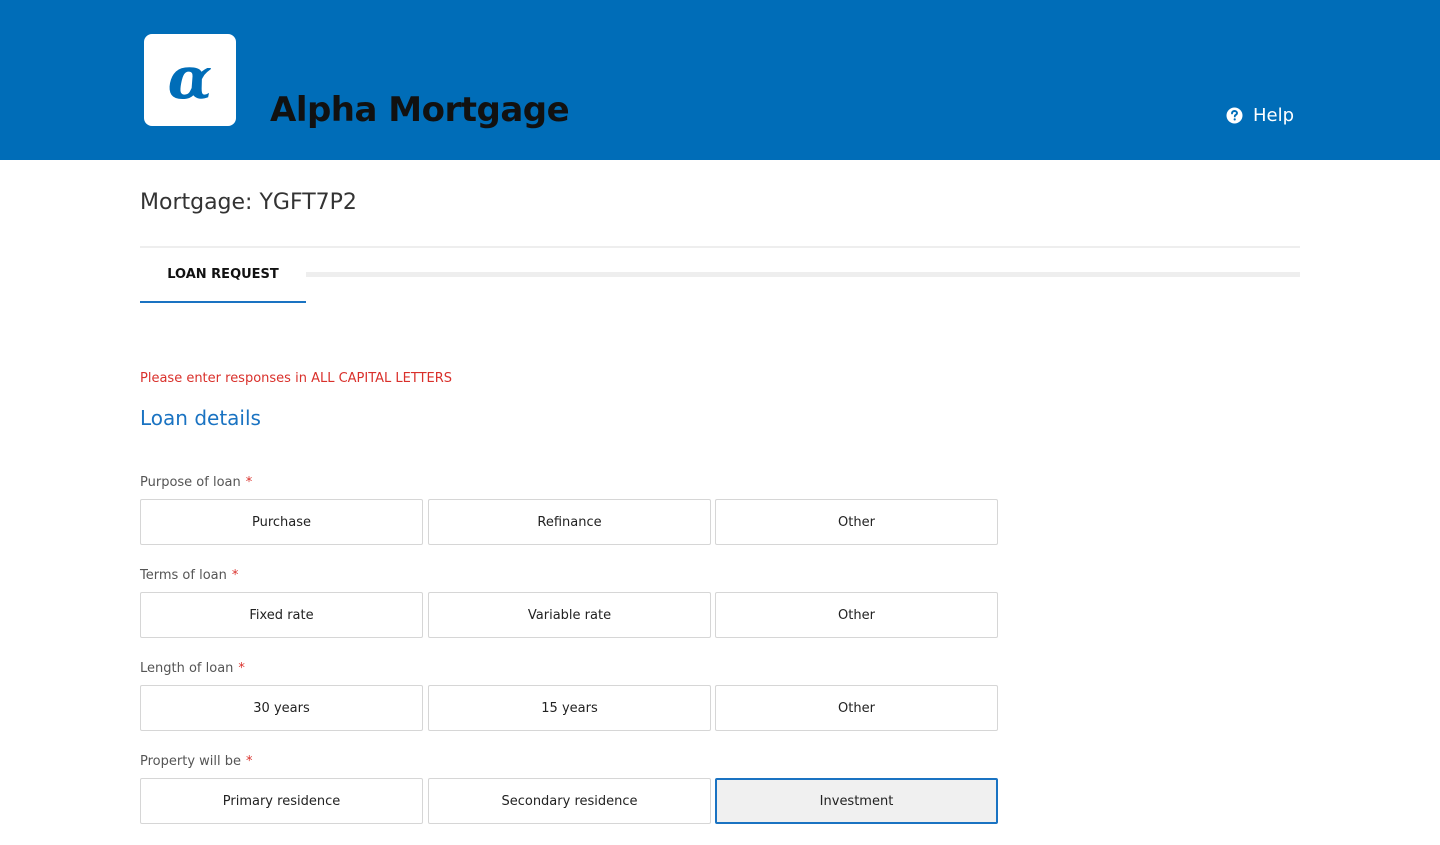 Image resolution: width=1440 pixels, height=845 pixels. What do you see at coordinates (281, 615) in the screenshot?
I see `option-fixed-rate: Fixed rate` at bounding box center [281, 615].